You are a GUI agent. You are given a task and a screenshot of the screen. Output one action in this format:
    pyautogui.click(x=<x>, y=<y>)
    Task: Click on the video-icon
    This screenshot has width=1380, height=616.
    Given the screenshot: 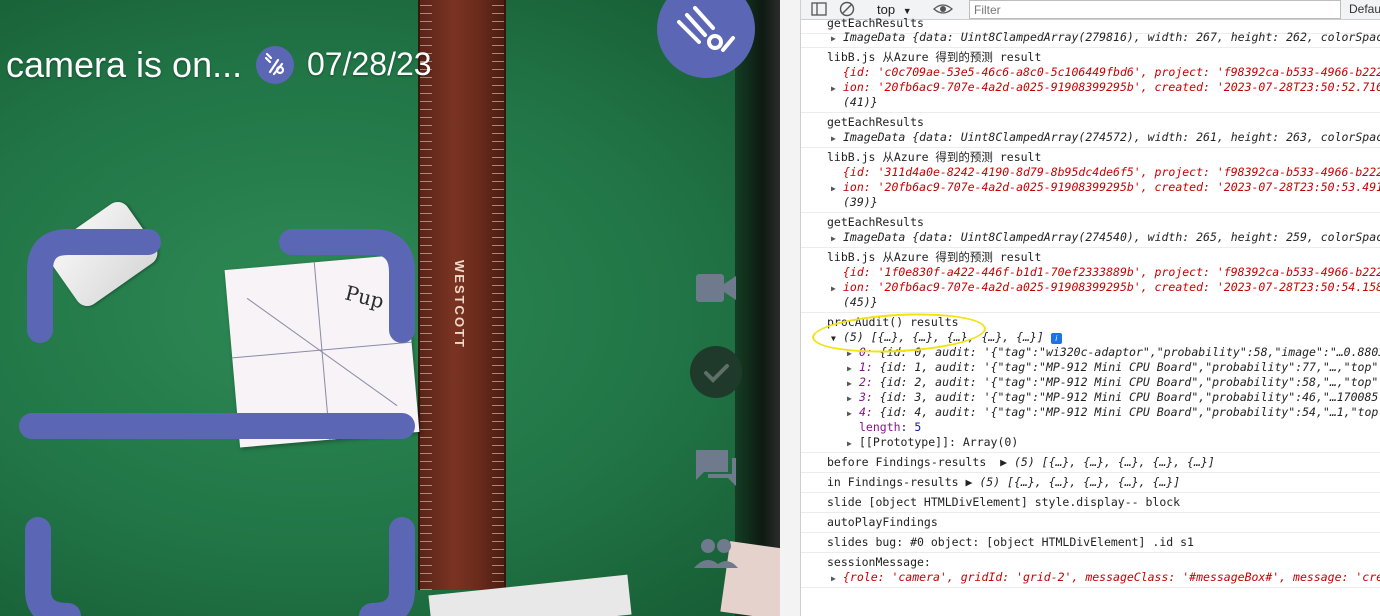 What is the action you would take?
    pyautogui.click(x=716, y=288)
    